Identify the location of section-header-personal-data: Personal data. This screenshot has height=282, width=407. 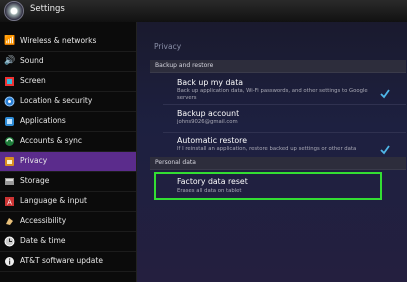
(278, 163).